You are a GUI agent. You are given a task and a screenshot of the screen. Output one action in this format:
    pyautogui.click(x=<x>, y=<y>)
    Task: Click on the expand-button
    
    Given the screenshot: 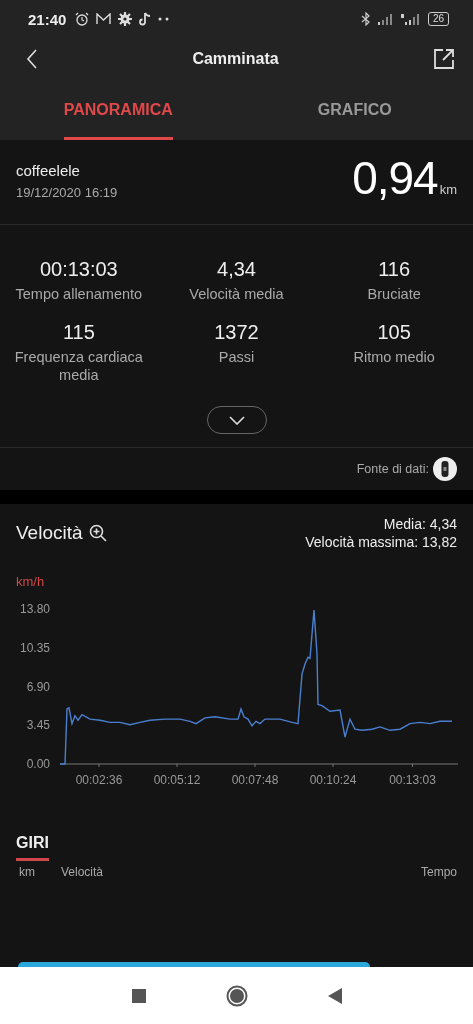 What is the action you would take?
    pyautogui.click(x=236, y=420)
    